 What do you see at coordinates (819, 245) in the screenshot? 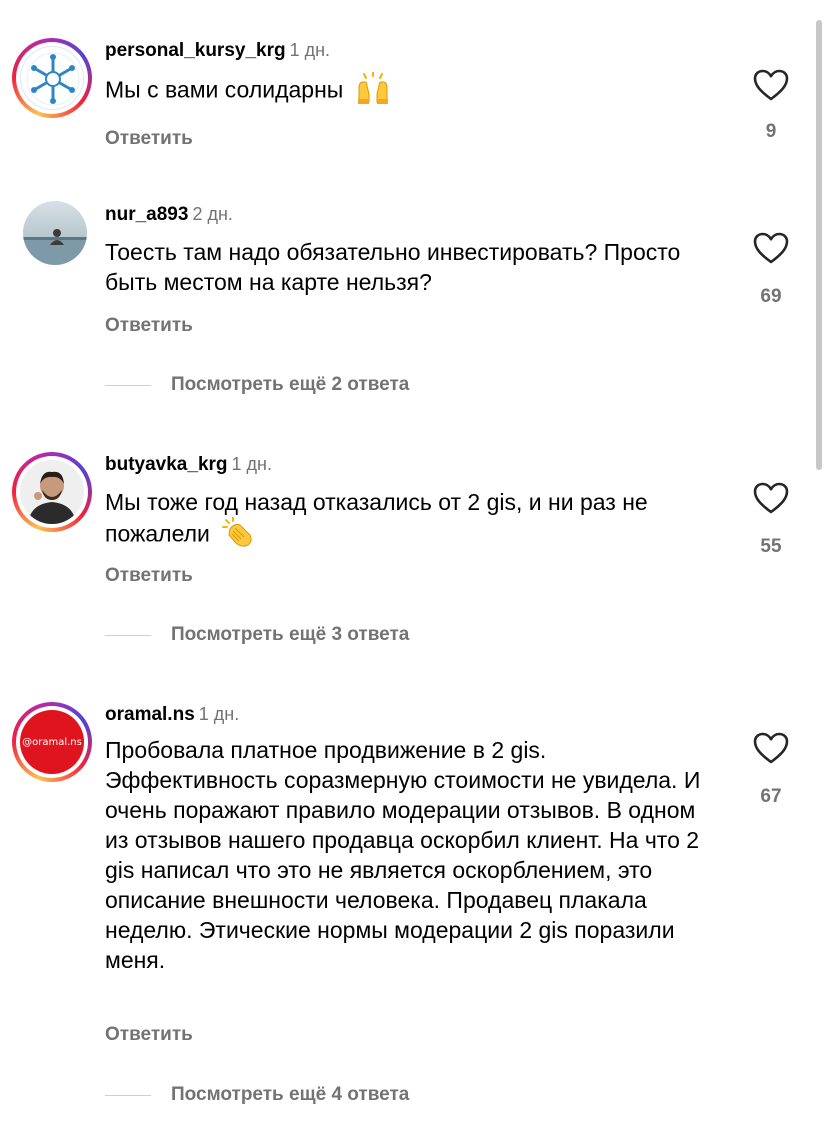
I see `scrollbar` at bounding box center [819, 245].